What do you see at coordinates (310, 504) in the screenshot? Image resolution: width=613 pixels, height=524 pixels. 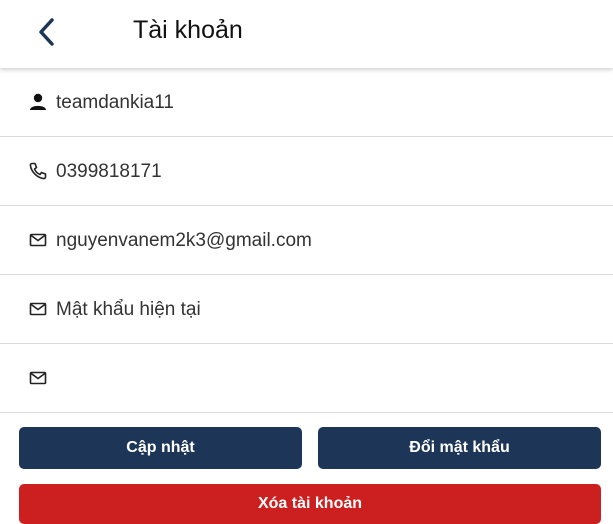 I see `delete-account-button: Xóa tài khoản` at bounding box center [310, 504].